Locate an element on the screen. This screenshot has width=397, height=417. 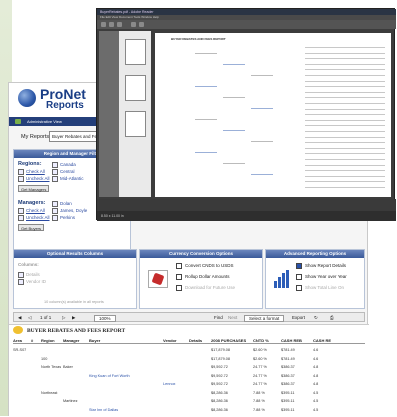
report-cell-cntd: 24.77 % is located at coordinates (260, 367).